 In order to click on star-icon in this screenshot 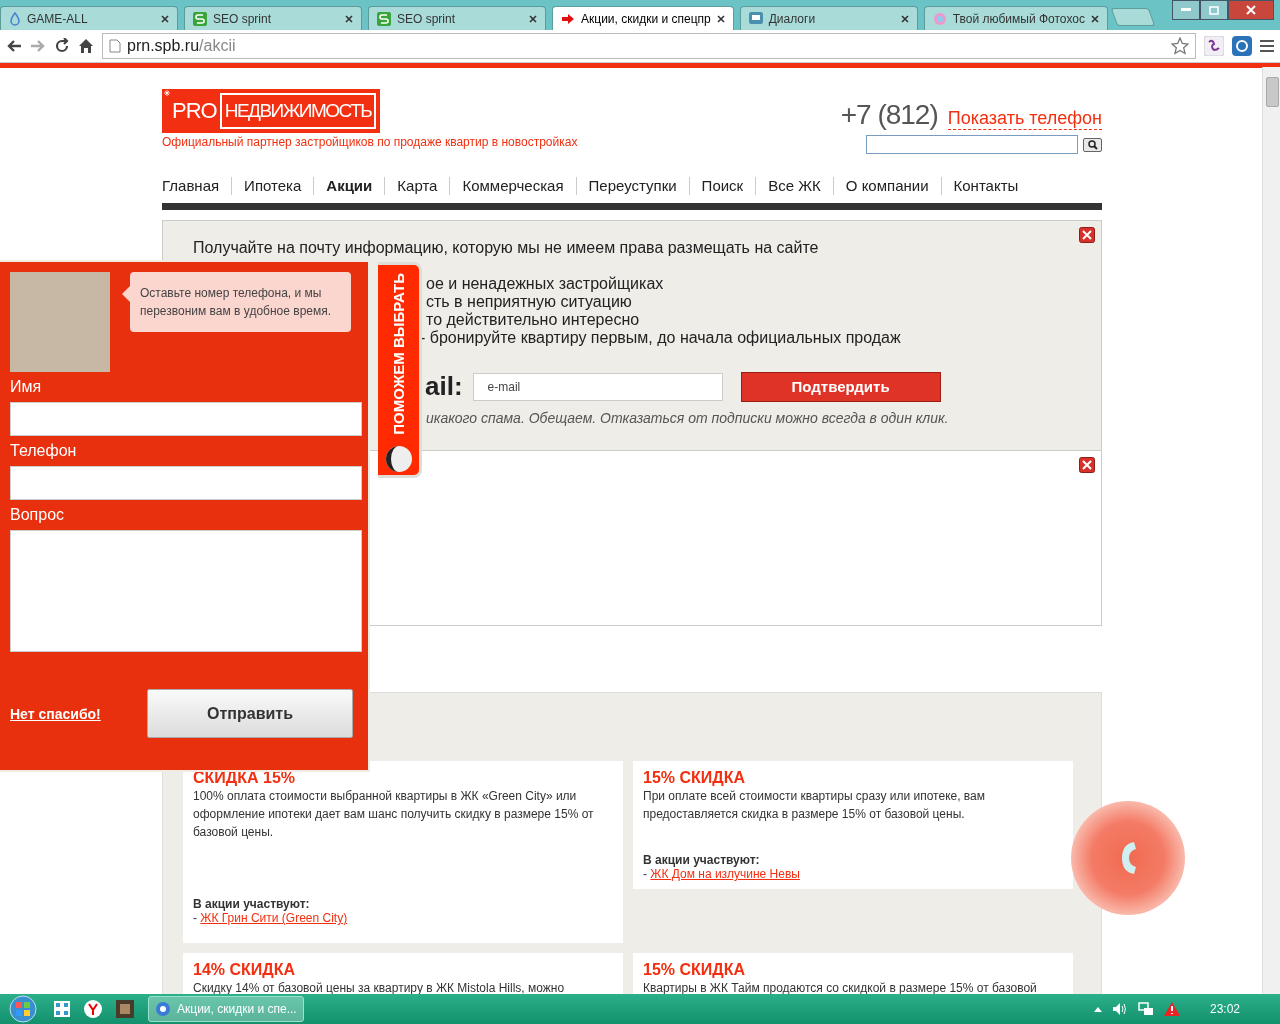, I will do `click(1180, 46)`.